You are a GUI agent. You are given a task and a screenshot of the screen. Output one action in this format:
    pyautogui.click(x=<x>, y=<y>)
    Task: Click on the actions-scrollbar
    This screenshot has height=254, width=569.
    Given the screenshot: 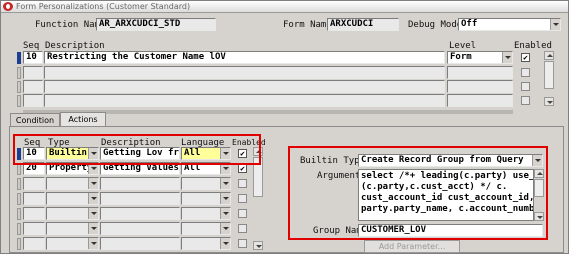 What is the action you would take?
    pyautogui.click(x=258, y=199)
    